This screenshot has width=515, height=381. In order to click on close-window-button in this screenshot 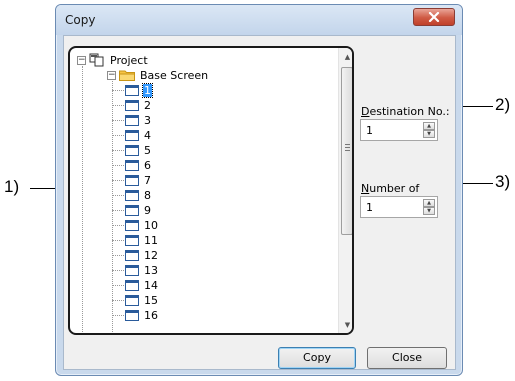, I will do `click(434, 17)`.